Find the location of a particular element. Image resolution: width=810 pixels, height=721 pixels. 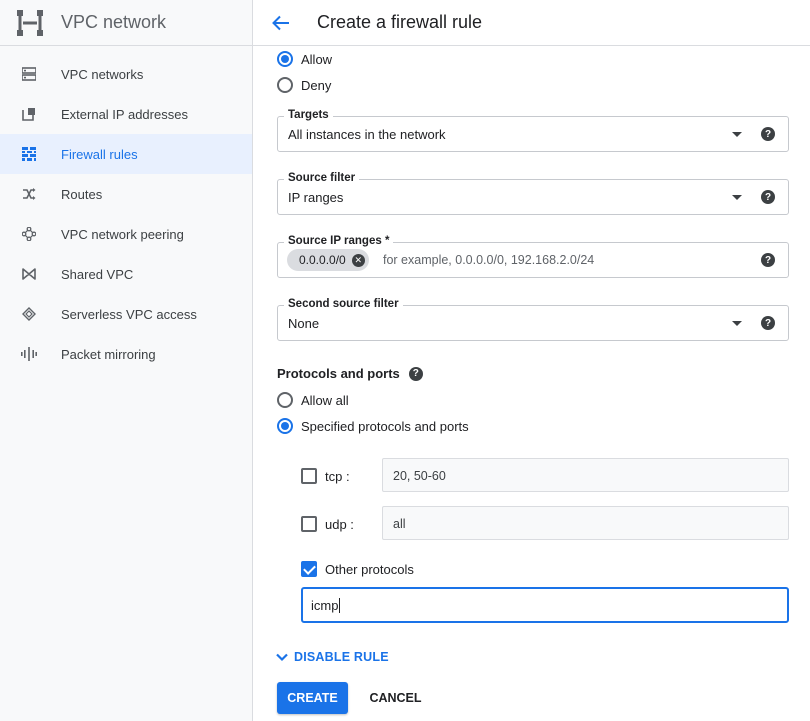

protocols-allow-all-label: Allow all is located at coordinates (325, 400).